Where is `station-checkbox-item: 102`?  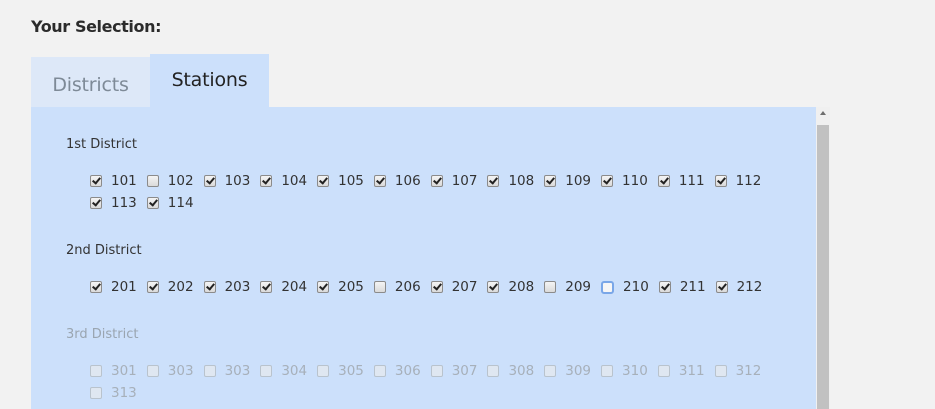
station-checkbox-item: 102 is located at coordinates (170, 181).